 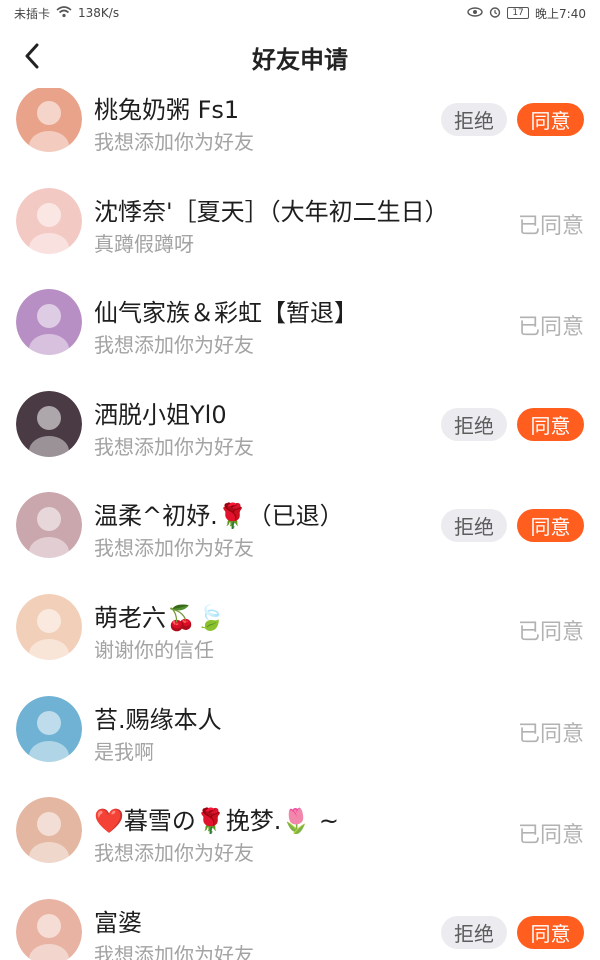 What do you see at coordinates (300, 59) in the screenshot?
I see `page-title: 好友申请` at bounding box center [300, 59].